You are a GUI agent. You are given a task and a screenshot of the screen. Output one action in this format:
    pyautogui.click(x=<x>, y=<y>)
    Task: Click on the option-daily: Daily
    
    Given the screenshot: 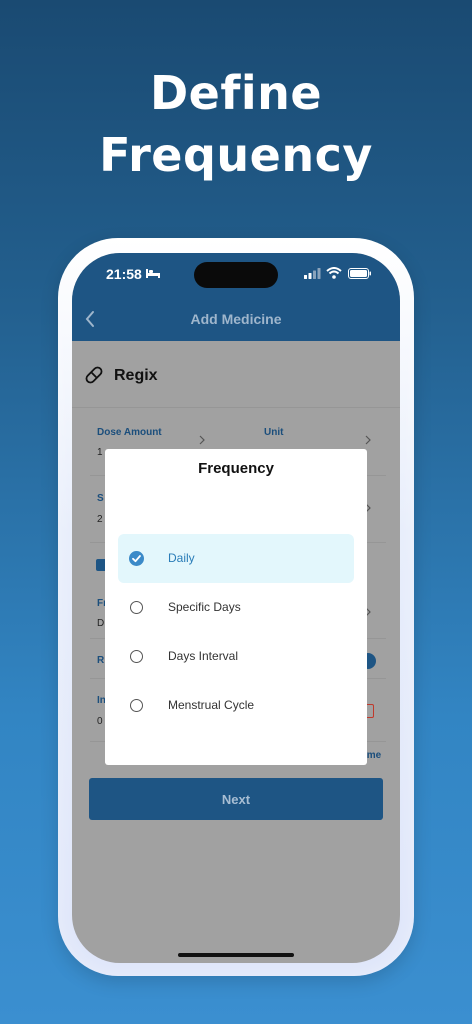 What is the action you would take?
    pyautogui.click(x=236, y=558)
    